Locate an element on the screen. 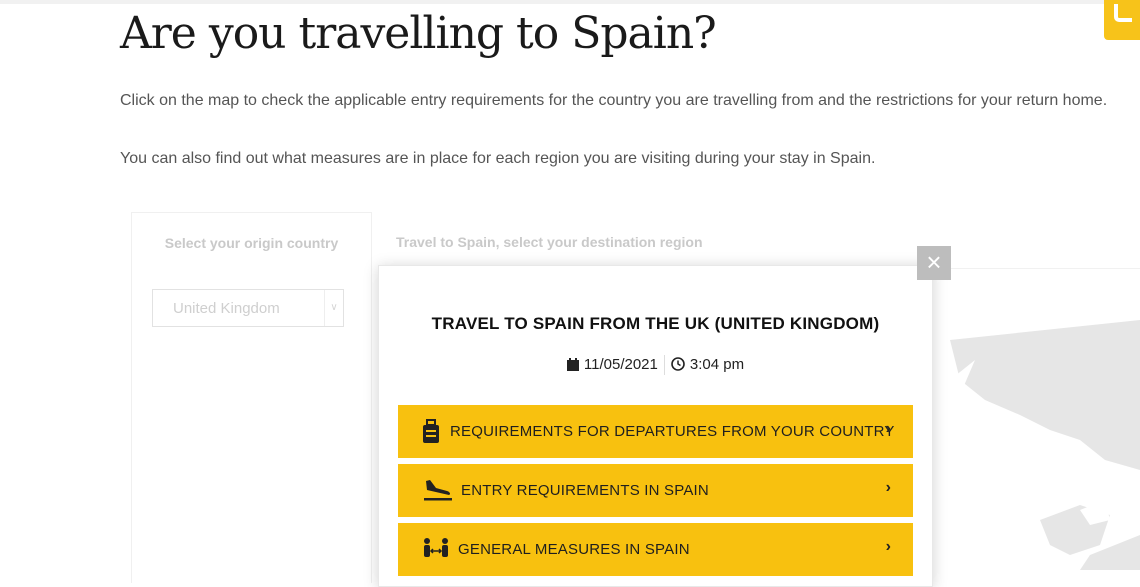  clock-icon is located at coordinates (678, 366).